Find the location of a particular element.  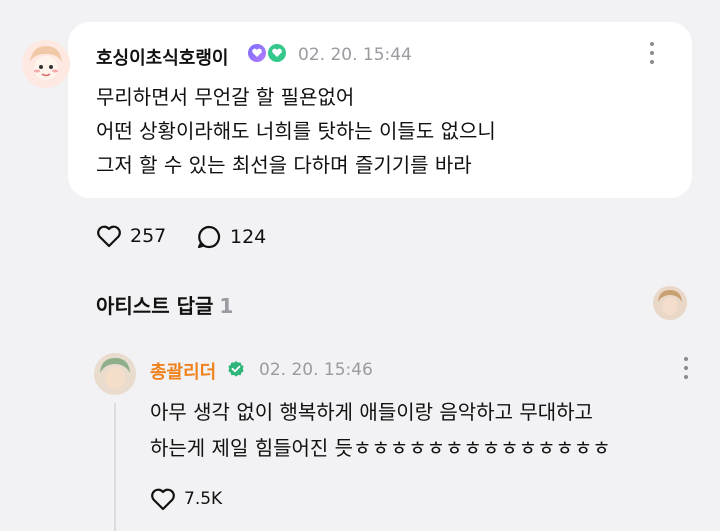

post-comment-button: 124 is located at coordinates (231, 237).